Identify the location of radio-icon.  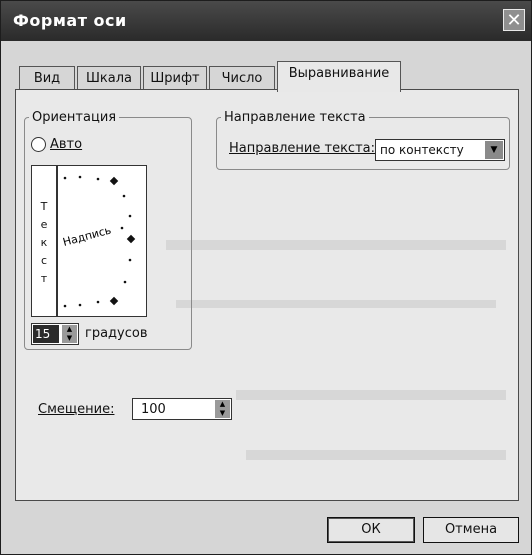
(38, 144).